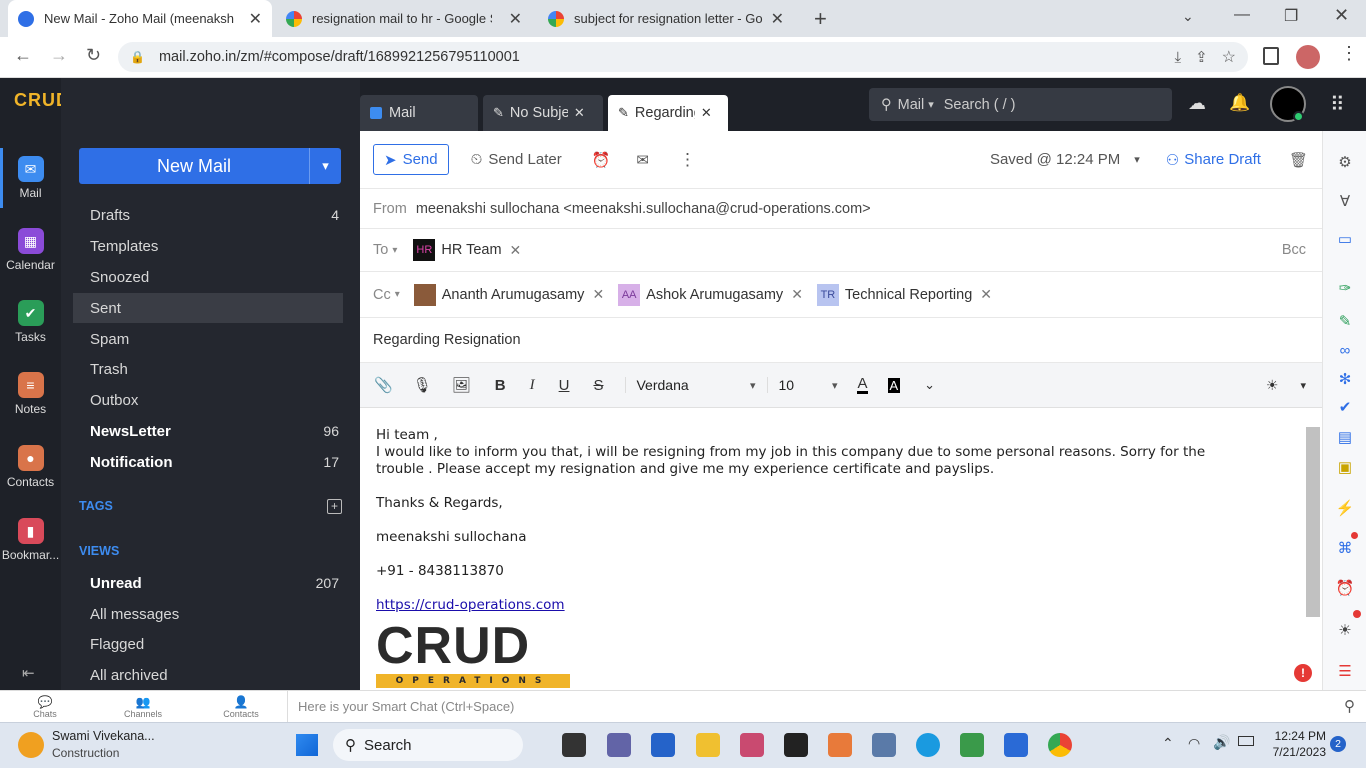 This screenshot has height=768, width=1366. I want to click on minimize-icon: —, so click(1242, 15).